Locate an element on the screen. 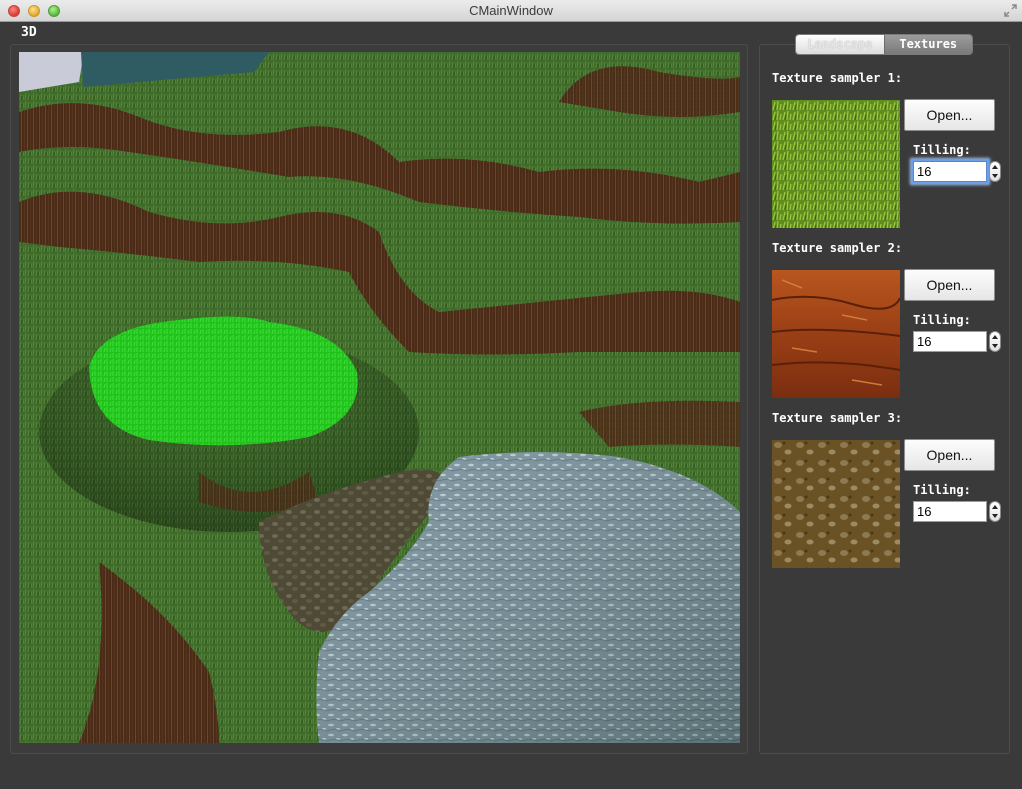 This screenshot has width=1022, height=789. sampler-1-tilling-input: 16 is located at coordinates (950, 171).